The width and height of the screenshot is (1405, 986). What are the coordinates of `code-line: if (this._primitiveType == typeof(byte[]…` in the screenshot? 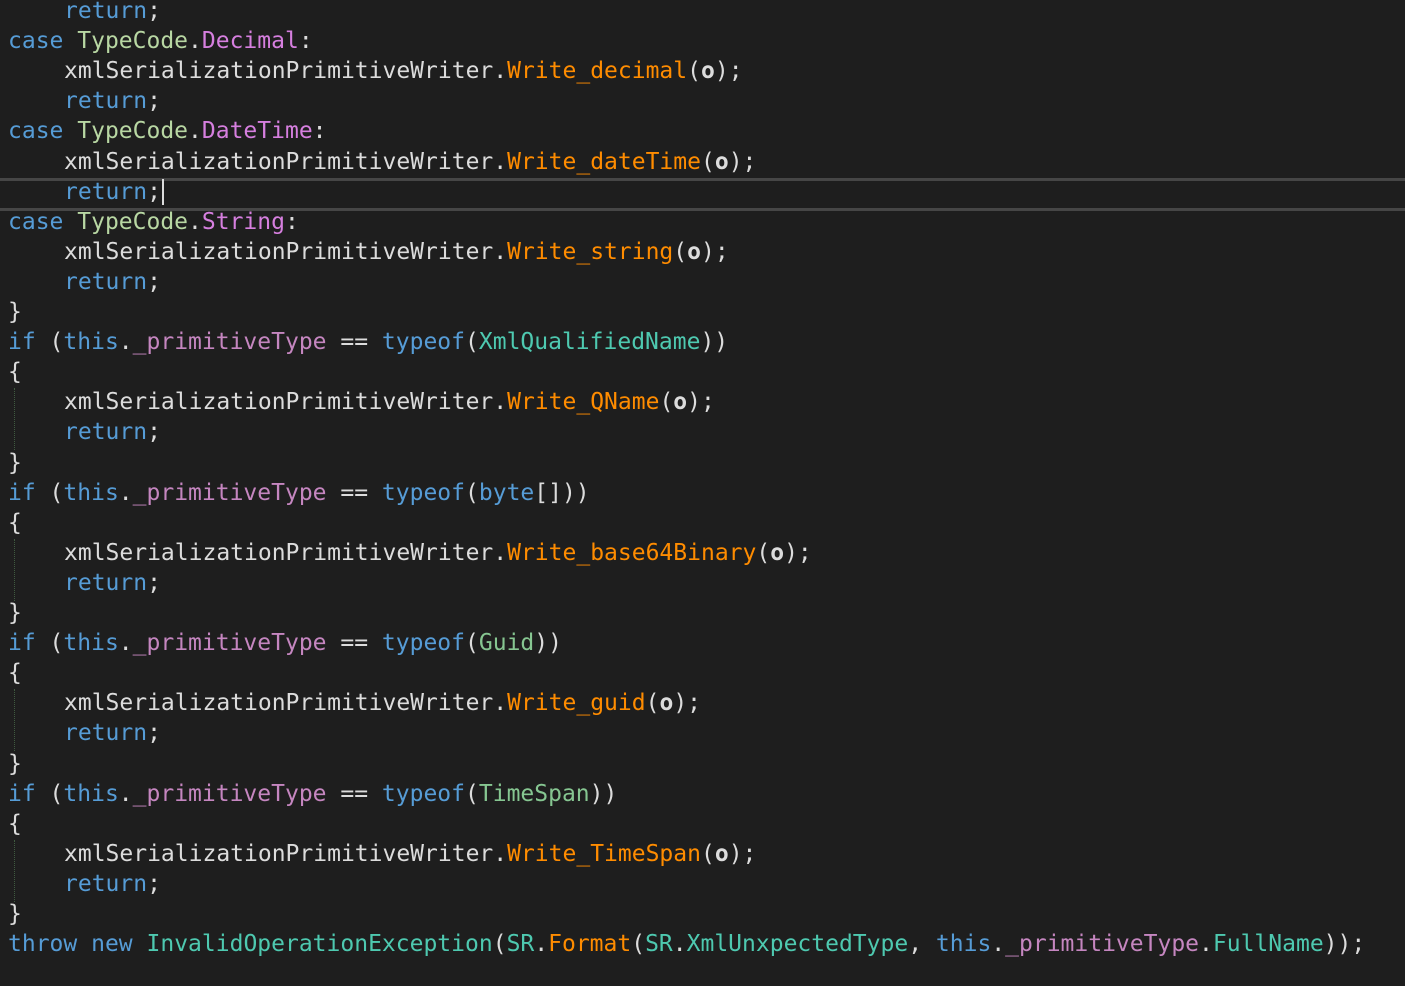 It's located at (706, 493).